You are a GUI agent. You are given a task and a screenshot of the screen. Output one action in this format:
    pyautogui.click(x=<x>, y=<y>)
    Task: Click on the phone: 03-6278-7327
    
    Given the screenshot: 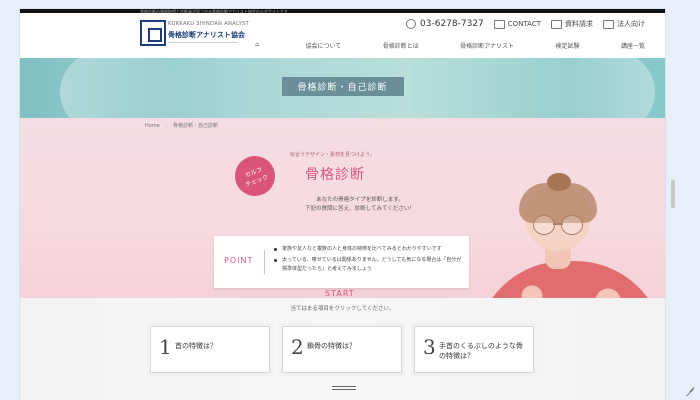 What is the action you would take?
    pyautogui.click(x=445, y=24)
    